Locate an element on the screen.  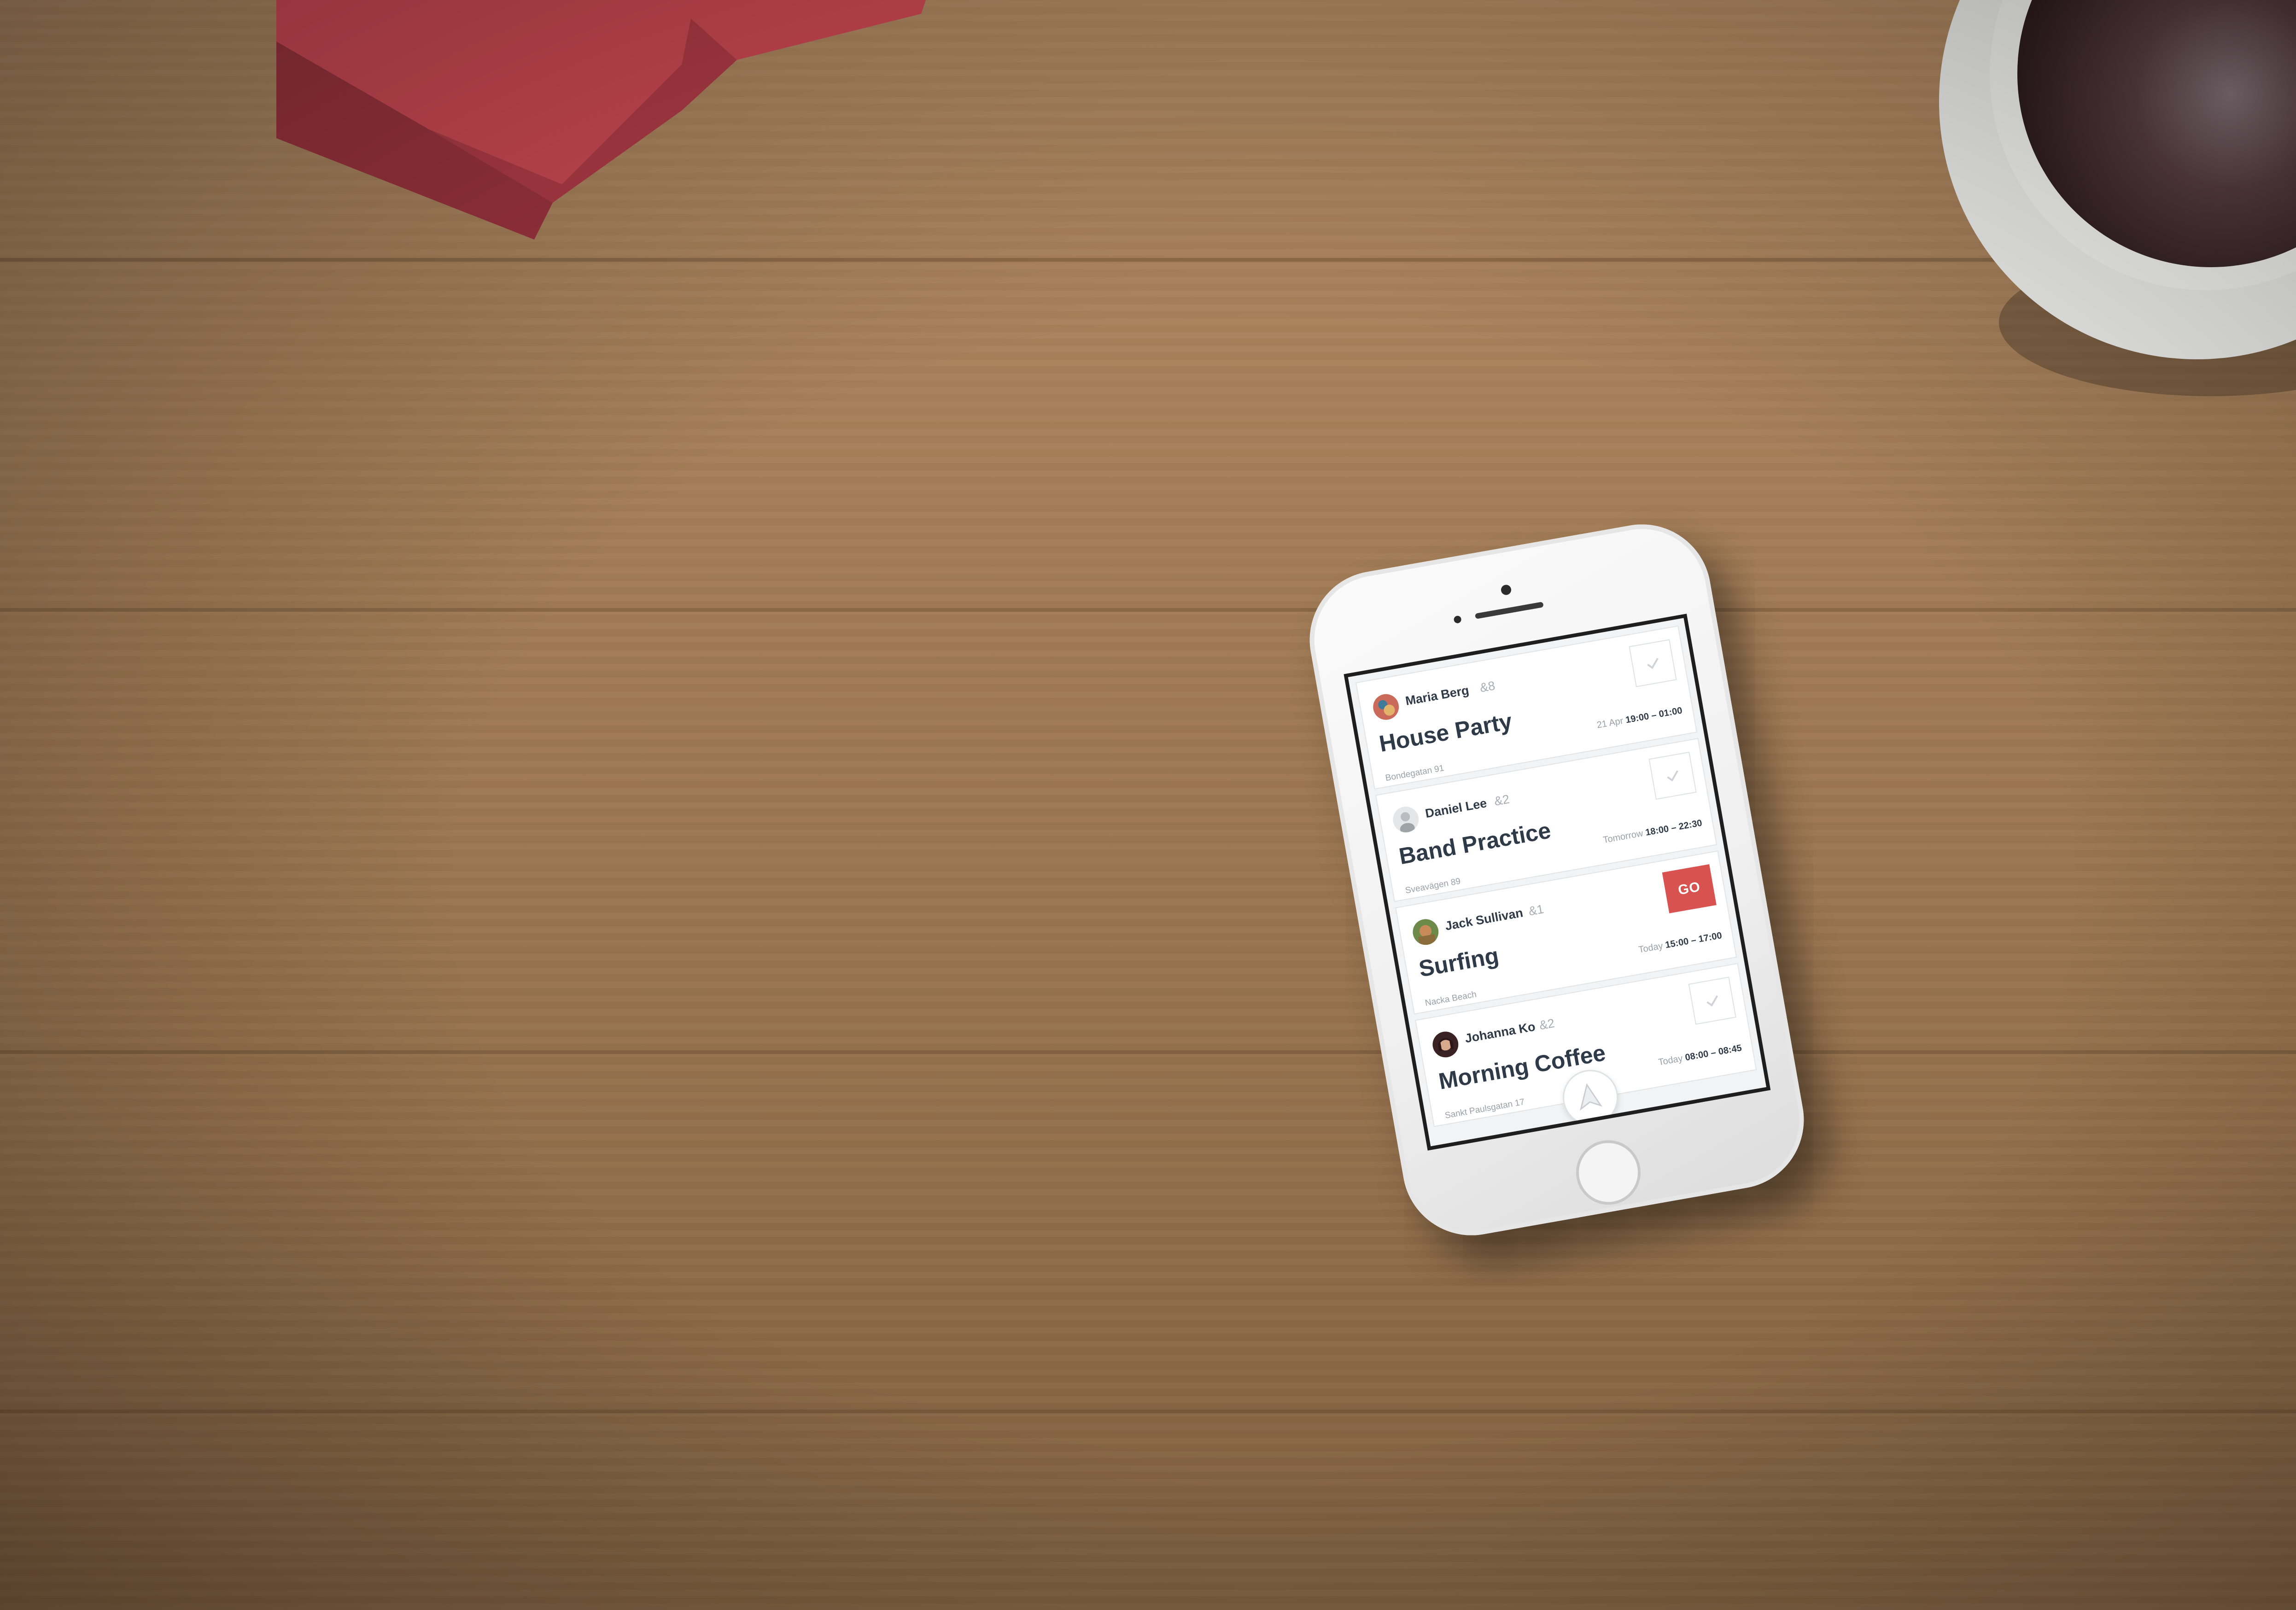
event-time: Today 08:00 – 08:45 is located at coordinates (1700, 1055).